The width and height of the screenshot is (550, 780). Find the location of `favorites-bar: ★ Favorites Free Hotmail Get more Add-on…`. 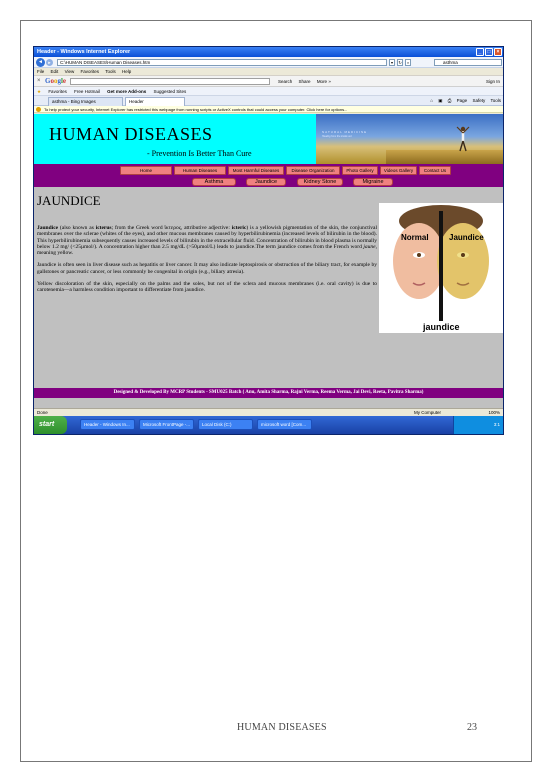

favorites-bar: ★ Favorites Free Hotmail Get more Add-on… is located at coordinates (268, 91).